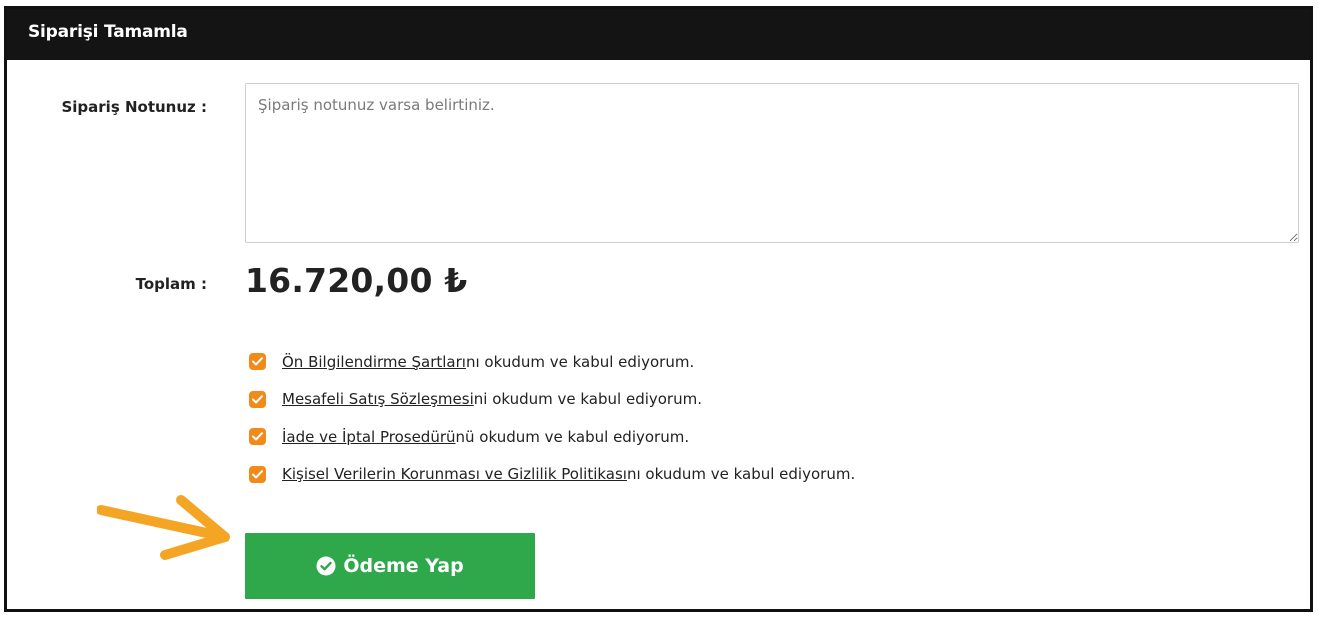  What do you see at coordinates (374, 362) in the screenshot?
I see `term-link-preliminary-info: Ön Bilgilendirme Şartları` at bounding box center [374, 362].